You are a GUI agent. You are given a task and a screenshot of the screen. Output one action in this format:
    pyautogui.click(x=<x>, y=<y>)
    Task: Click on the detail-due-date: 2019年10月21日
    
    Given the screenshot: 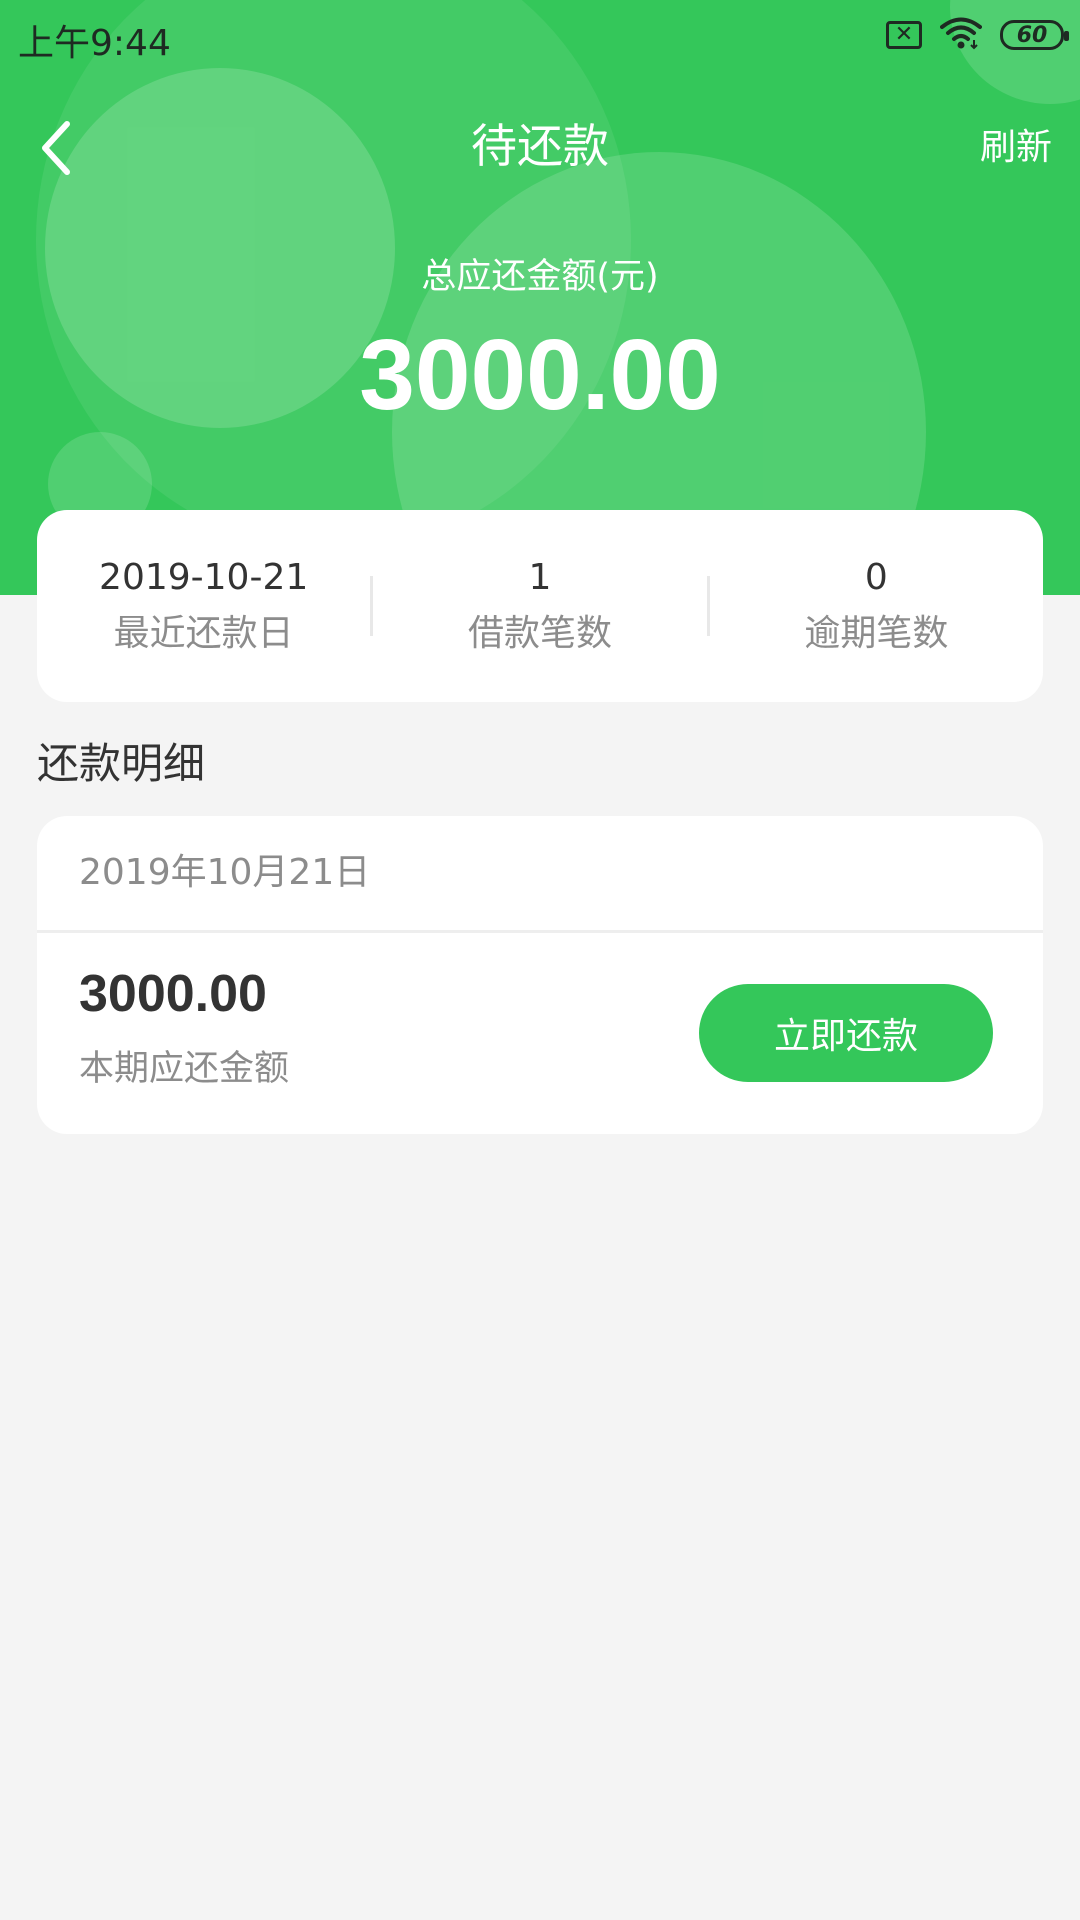 What is the action you would take?
    pyautogui.click(x=225, y=872)
    